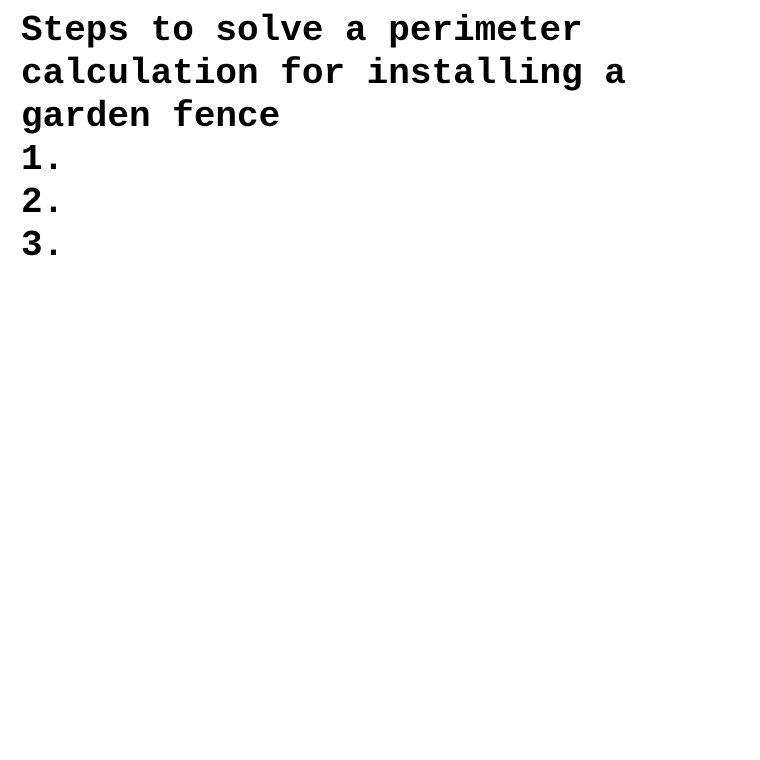  I want to click on step-item: 2., so click(381, 202).